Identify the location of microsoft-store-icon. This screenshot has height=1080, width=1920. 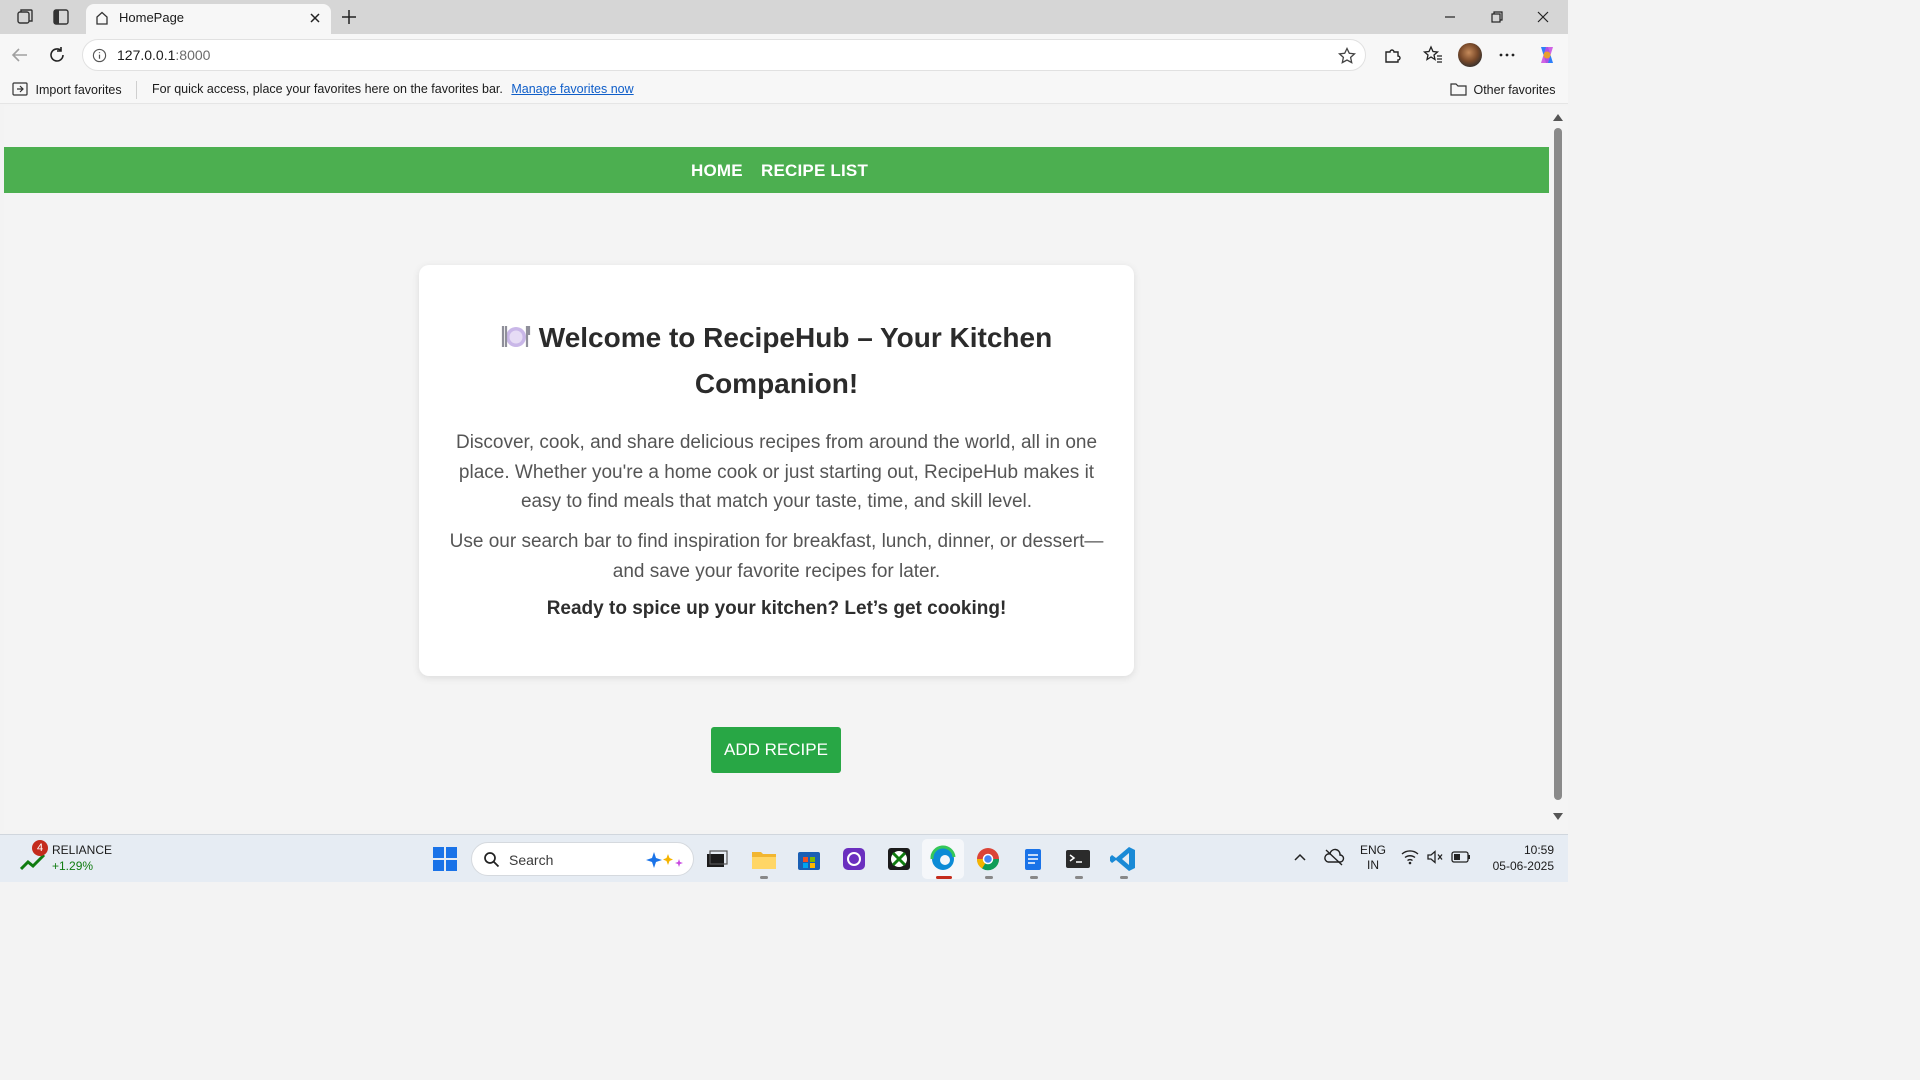
(809, 859).